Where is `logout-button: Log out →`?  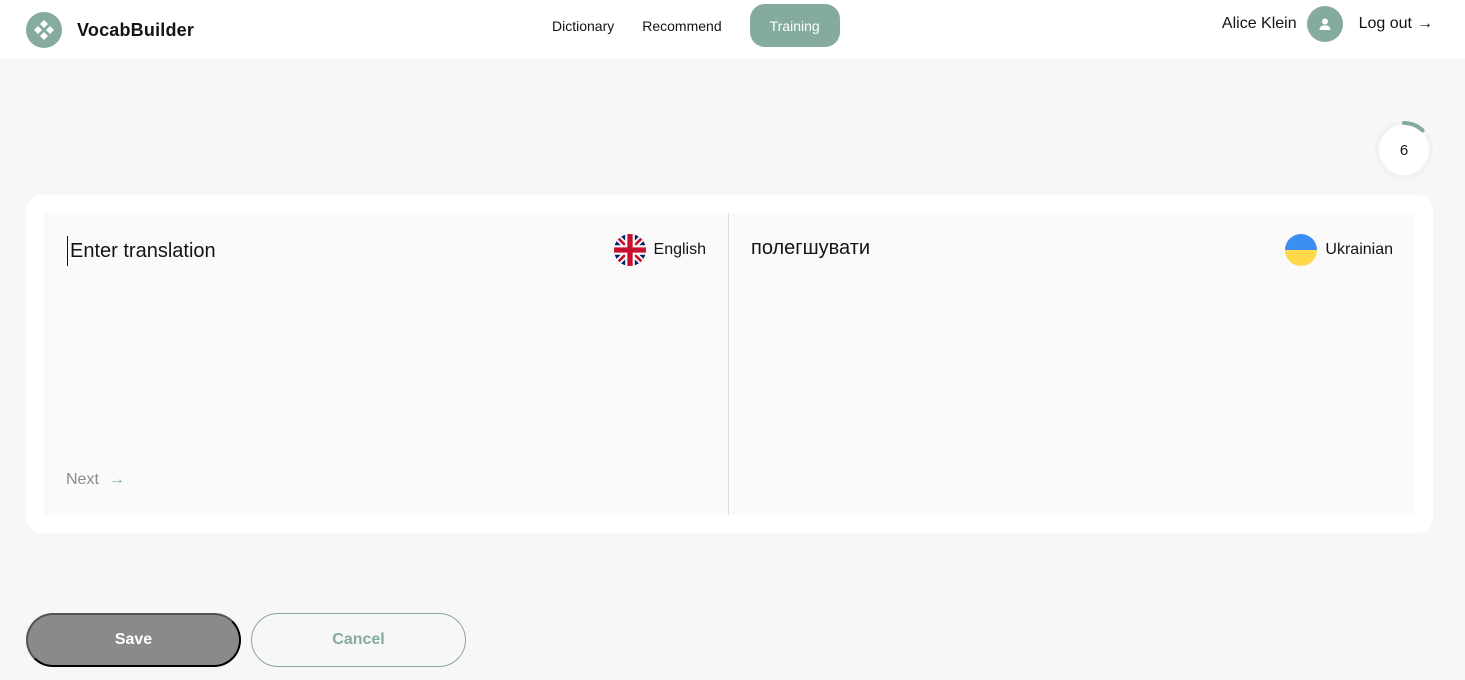 logout-button: Log out → is located at coordinates (1396, 24).